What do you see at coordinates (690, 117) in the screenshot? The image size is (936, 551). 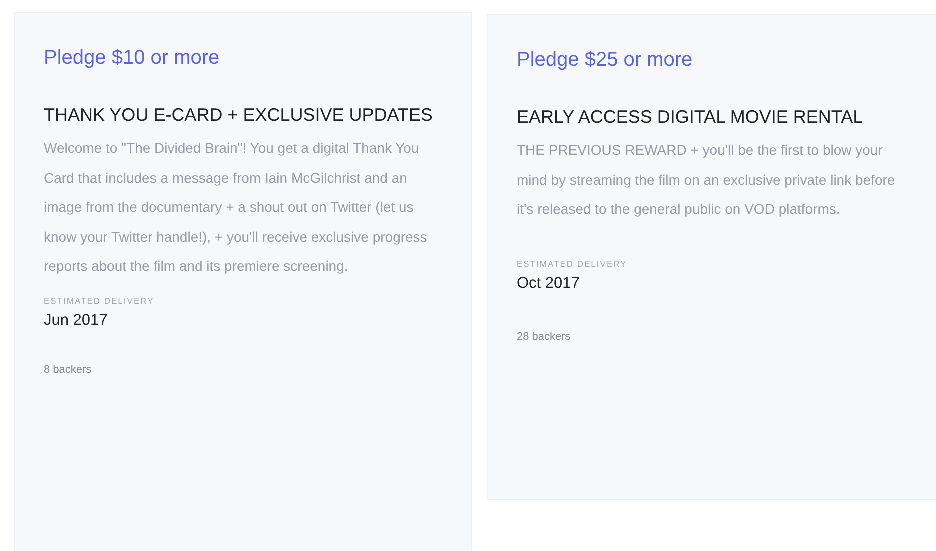 I see `reward-title: EARLY ACCESS DIGITAL MOVIE RENTAL` at bounding box center [690, 117].